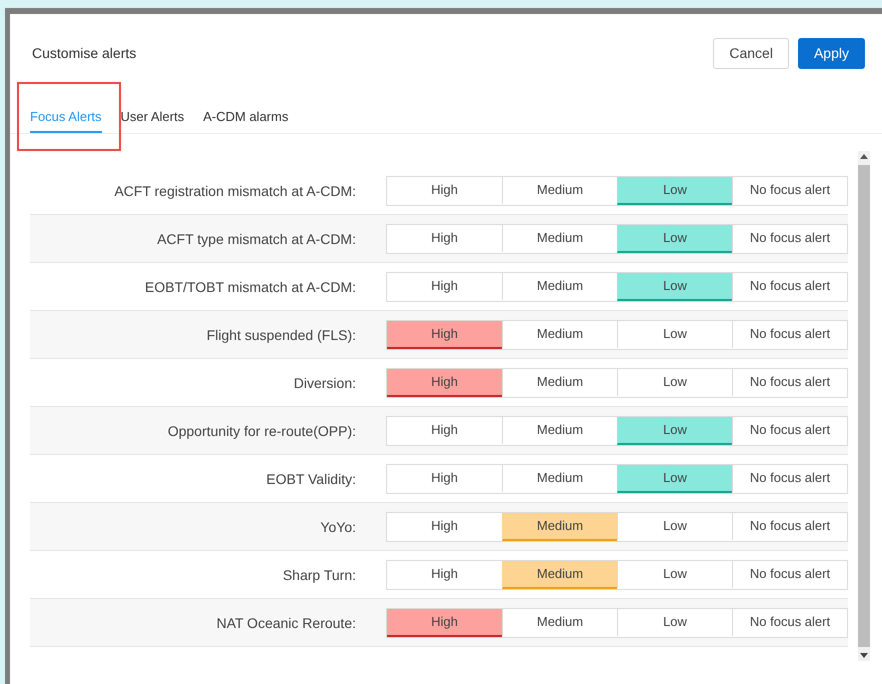  I want to click on alert-label: YoYo:, so click(337, 526).